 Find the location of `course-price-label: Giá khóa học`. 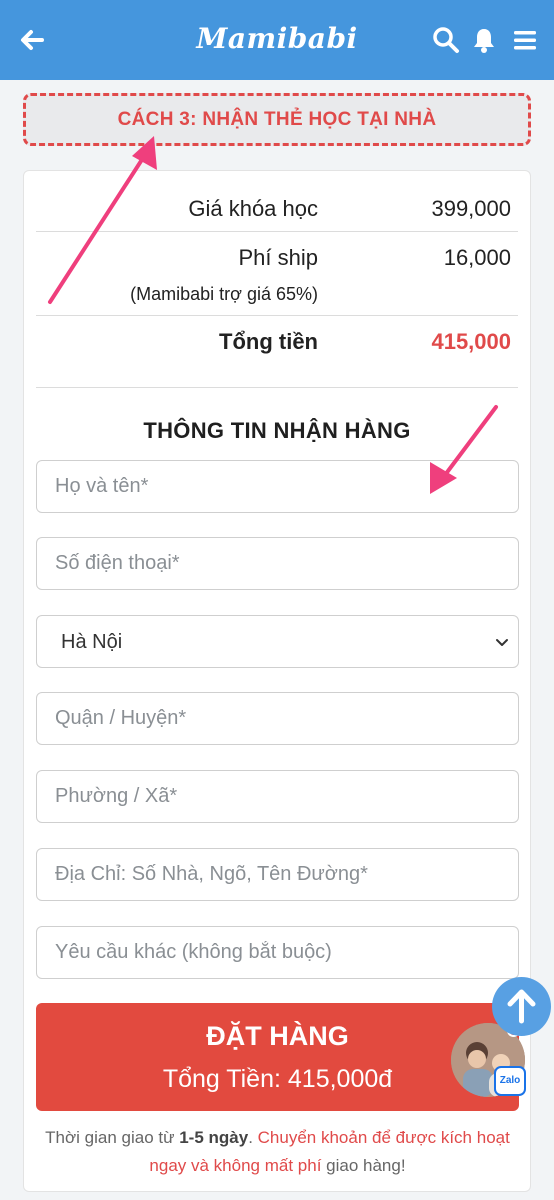

course-price-label: Giá khóa học is located at coordinates (253, 208).